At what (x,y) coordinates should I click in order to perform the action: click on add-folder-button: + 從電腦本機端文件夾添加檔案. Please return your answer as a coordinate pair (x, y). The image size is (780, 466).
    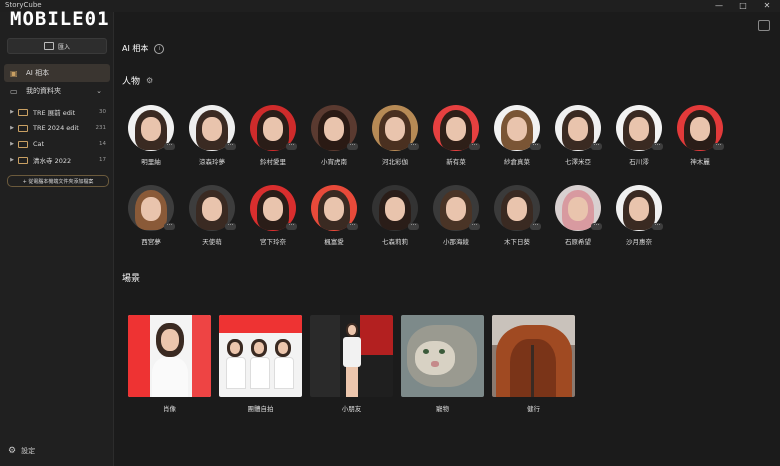
    Looking at the image, I should click on (58, 181).